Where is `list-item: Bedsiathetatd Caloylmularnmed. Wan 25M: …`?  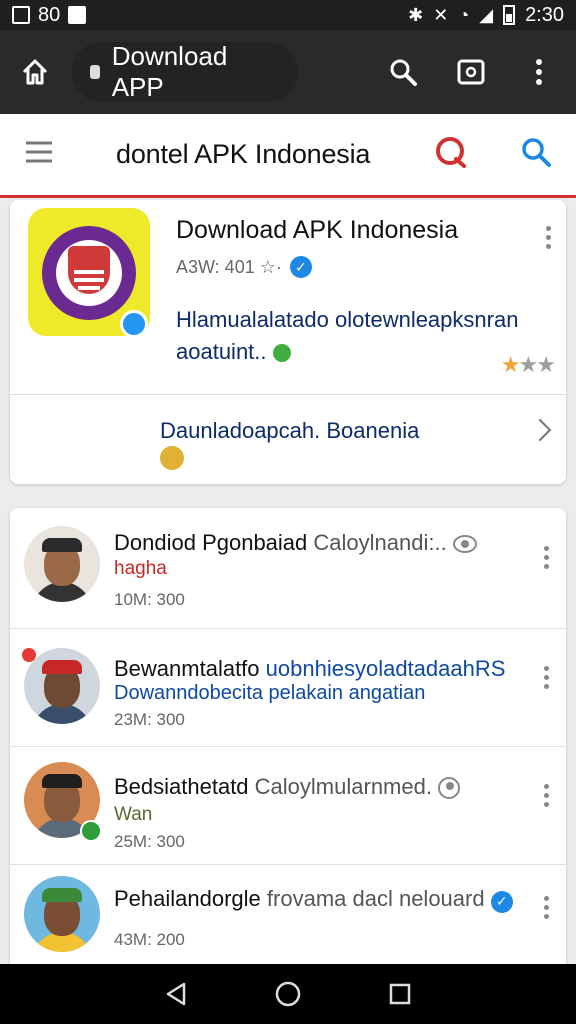
list-item: Bedsiathetatd Caloylmularnmed. Wan 25M: … is located at coordinates (288, 806).